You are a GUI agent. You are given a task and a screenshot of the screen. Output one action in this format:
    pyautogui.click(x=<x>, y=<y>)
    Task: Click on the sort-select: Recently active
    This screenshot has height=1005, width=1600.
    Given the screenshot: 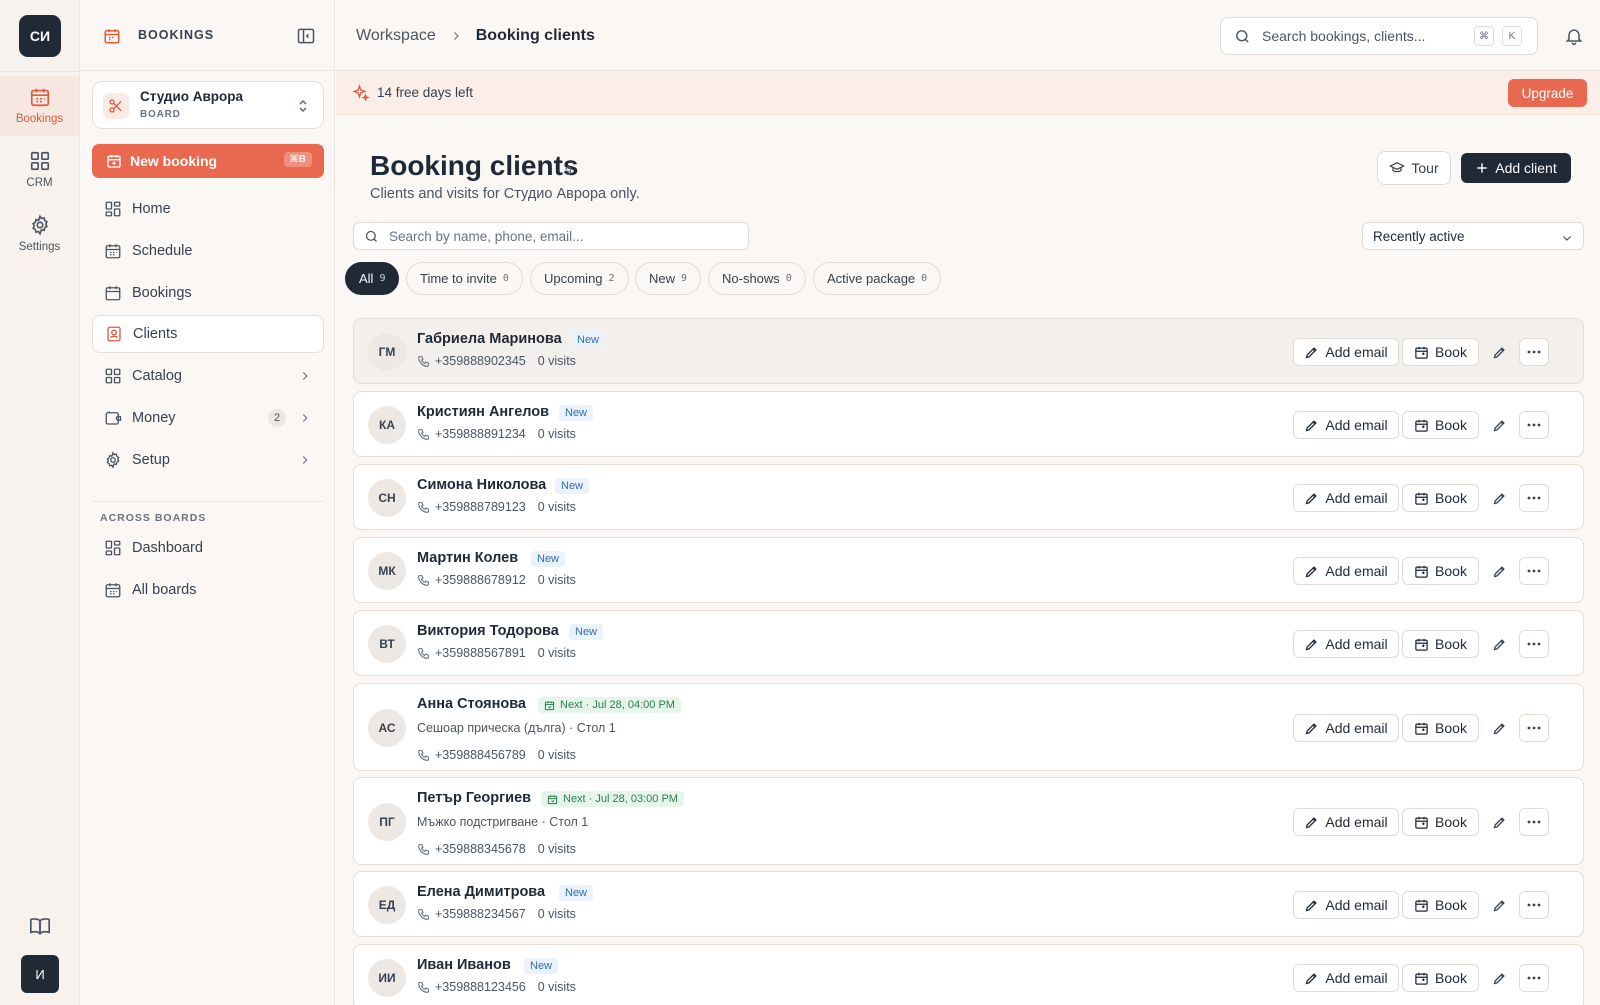 What is the action you would take?
    pyautogui.click(x=1473, y=236)
    